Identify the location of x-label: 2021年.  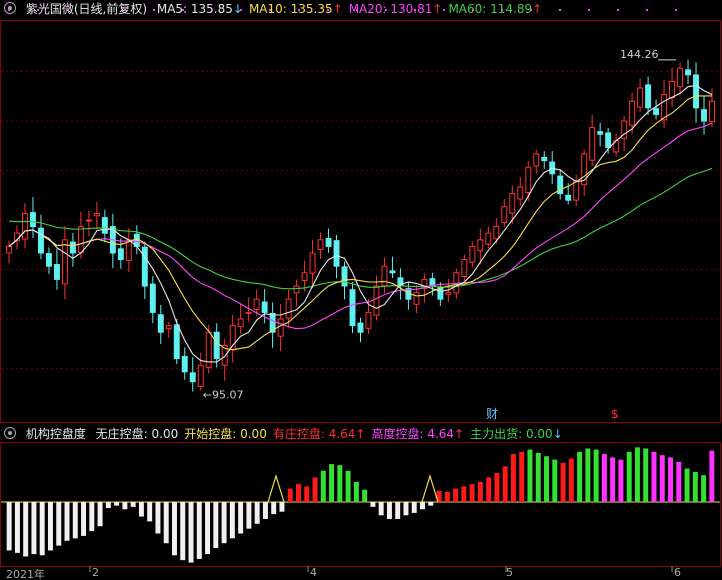
(25, 574).